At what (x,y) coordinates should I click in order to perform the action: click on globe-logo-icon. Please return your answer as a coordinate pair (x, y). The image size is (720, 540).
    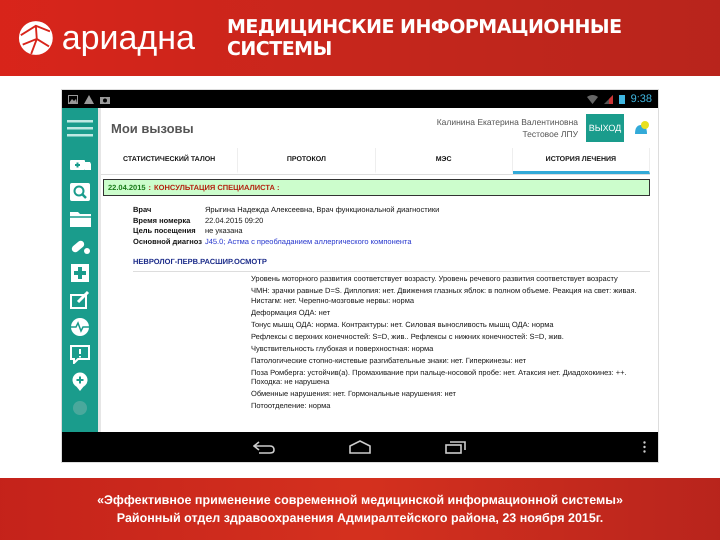
    Looking at the image, I should click on (36, 38).